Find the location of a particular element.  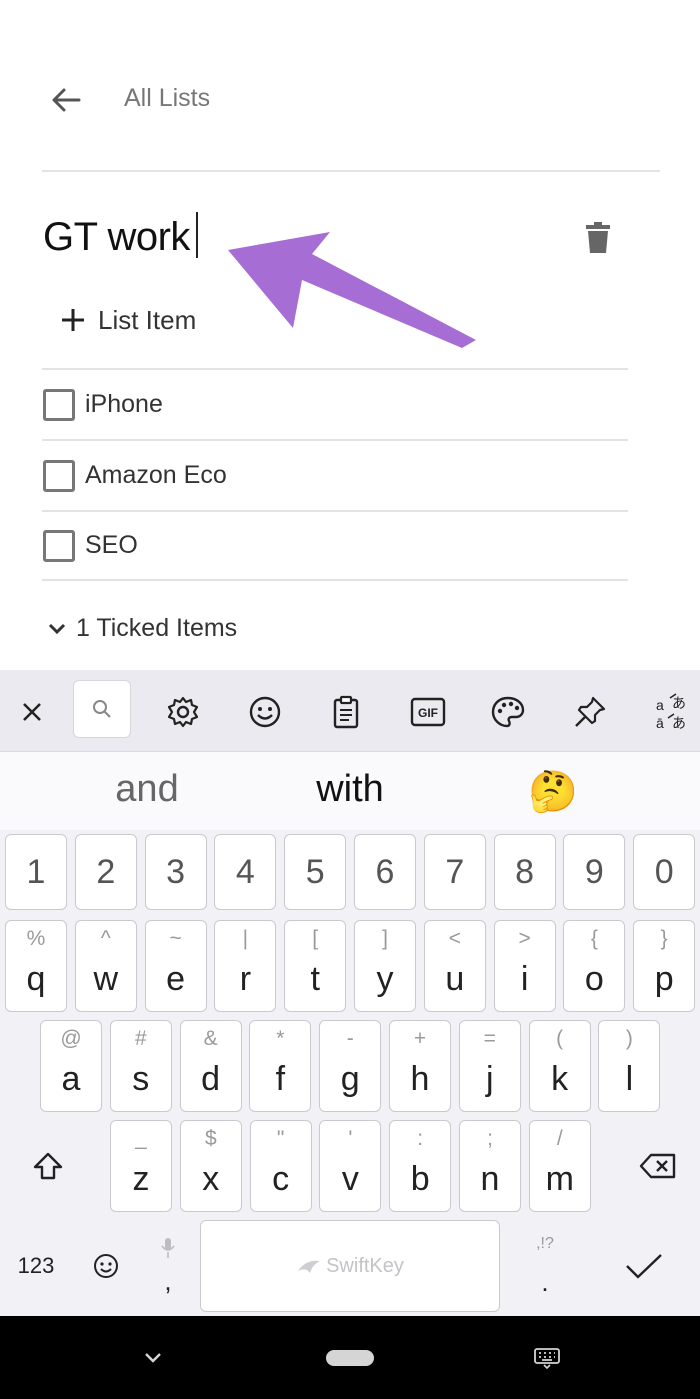

back-button is located at coordinates (66, 100).